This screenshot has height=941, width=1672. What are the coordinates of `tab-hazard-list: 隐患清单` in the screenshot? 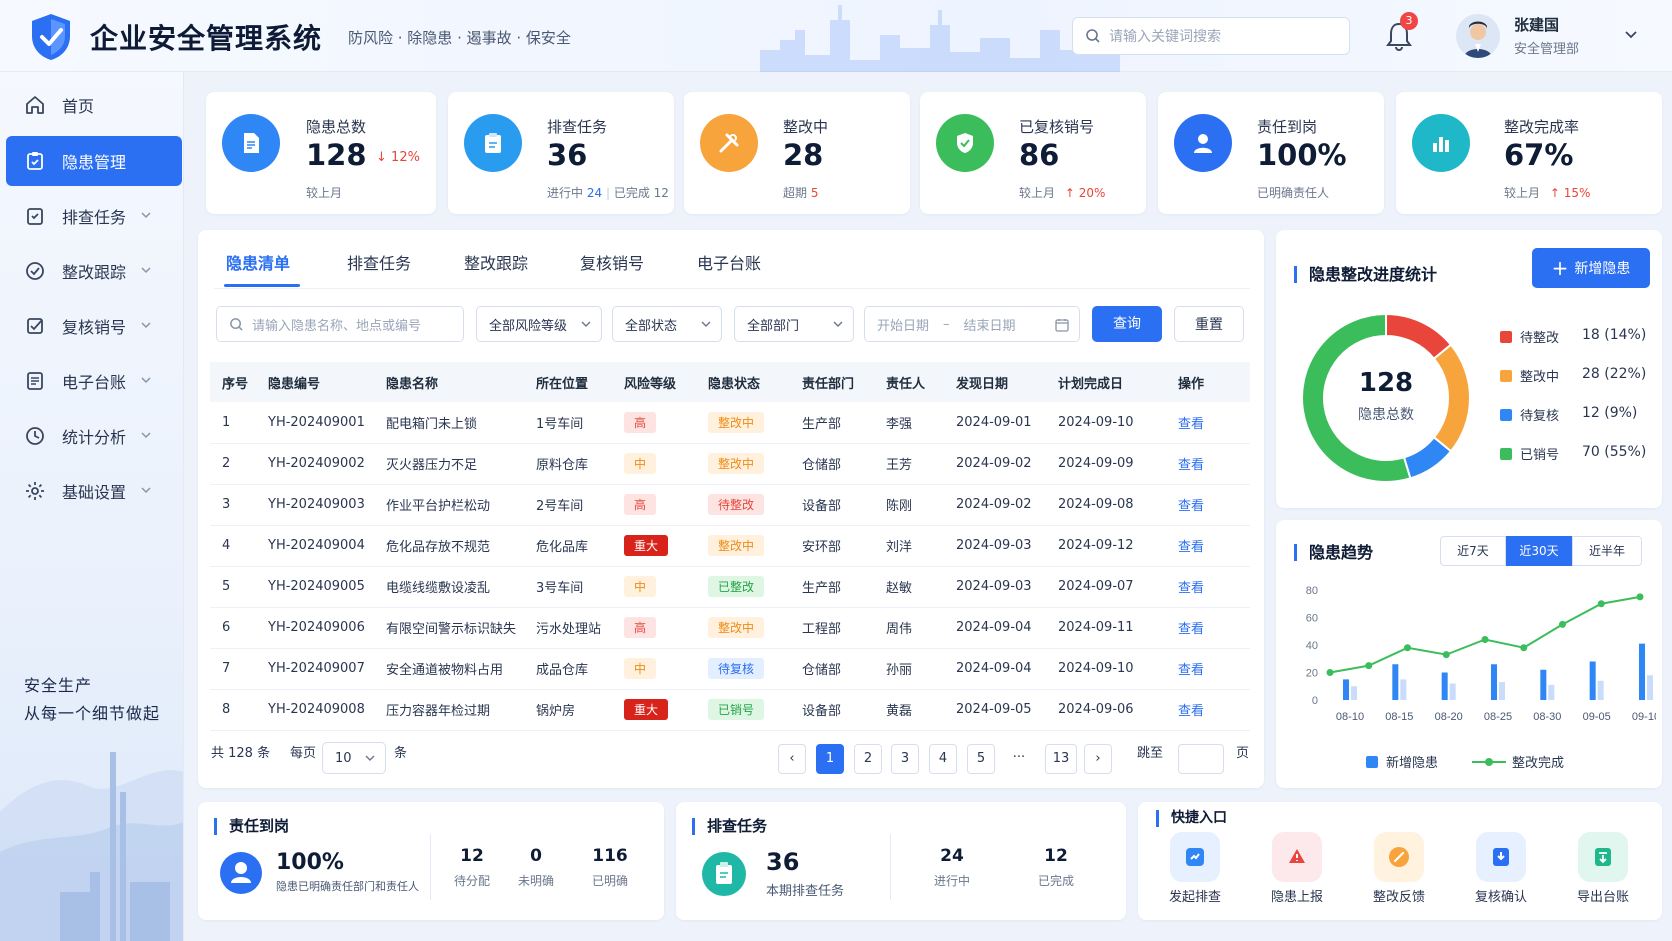 It's located at (258, 262).